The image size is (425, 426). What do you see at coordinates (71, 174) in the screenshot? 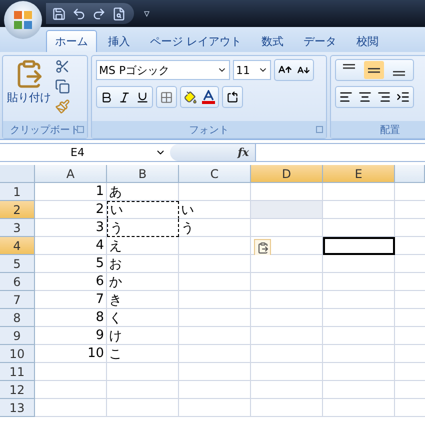
I see `column-header: A` at bounding box center [71, 174].